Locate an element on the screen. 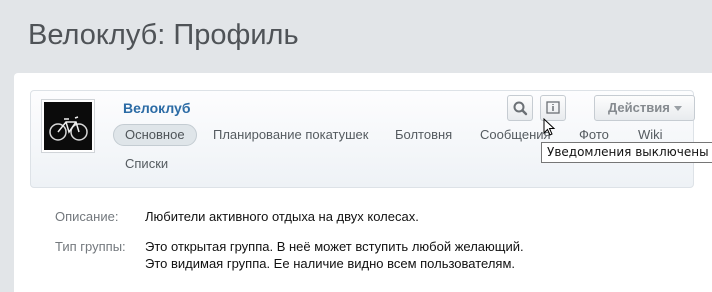 The width and height of the screenshot is (712, 292). actions-dropdown-button: Действия is located at coordinates (644, 108).